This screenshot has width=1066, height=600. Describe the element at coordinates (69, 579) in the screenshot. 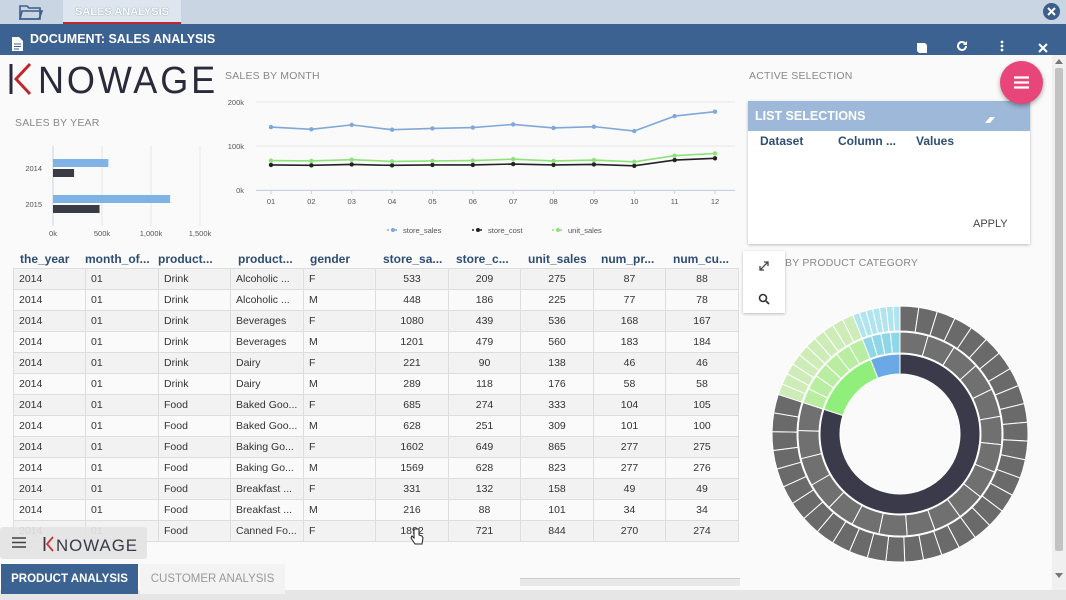

I see `tab-product-analysis: PRODUCT ANALYSIS` at that location.